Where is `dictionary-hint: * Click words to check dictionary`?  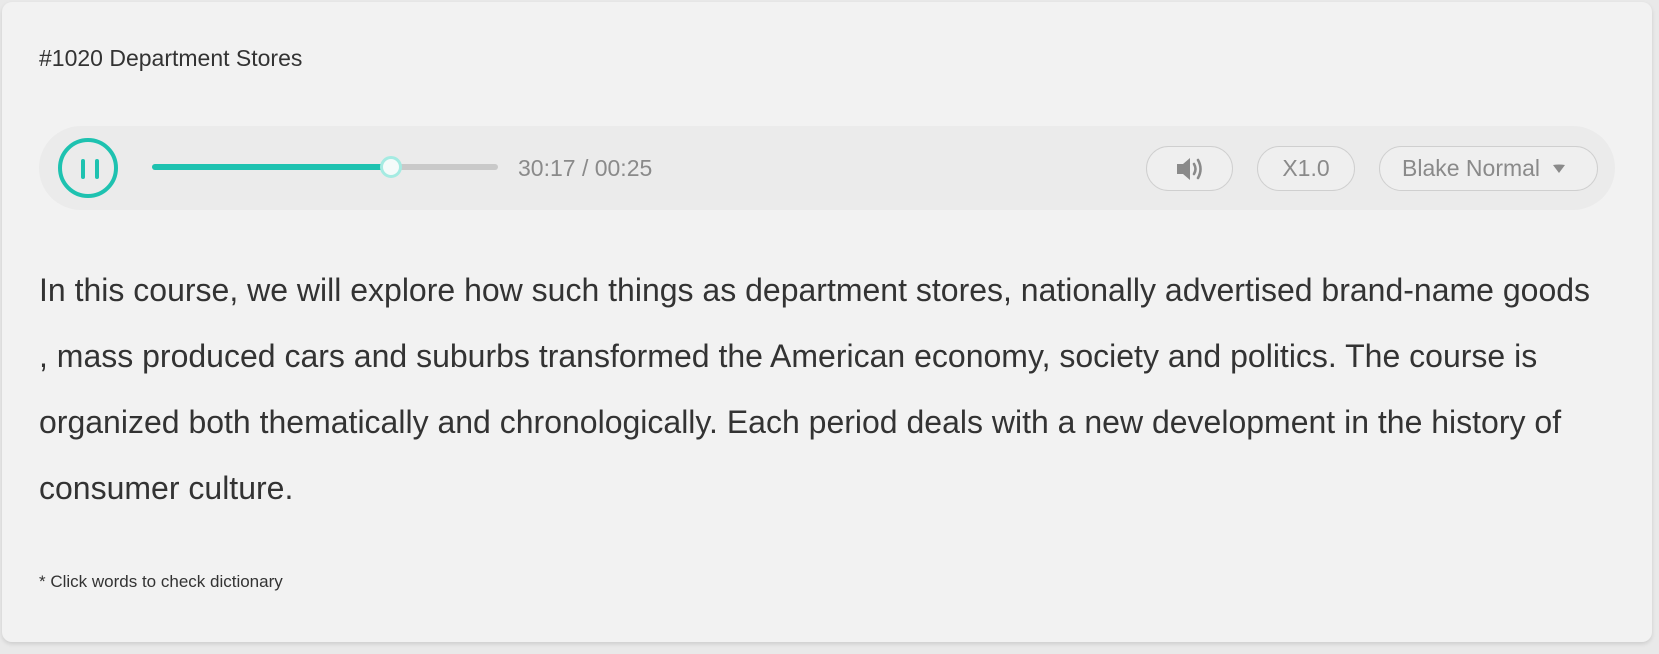 dictionary-hint: * Click words to check dictionary is located at coordinates (161, 581).